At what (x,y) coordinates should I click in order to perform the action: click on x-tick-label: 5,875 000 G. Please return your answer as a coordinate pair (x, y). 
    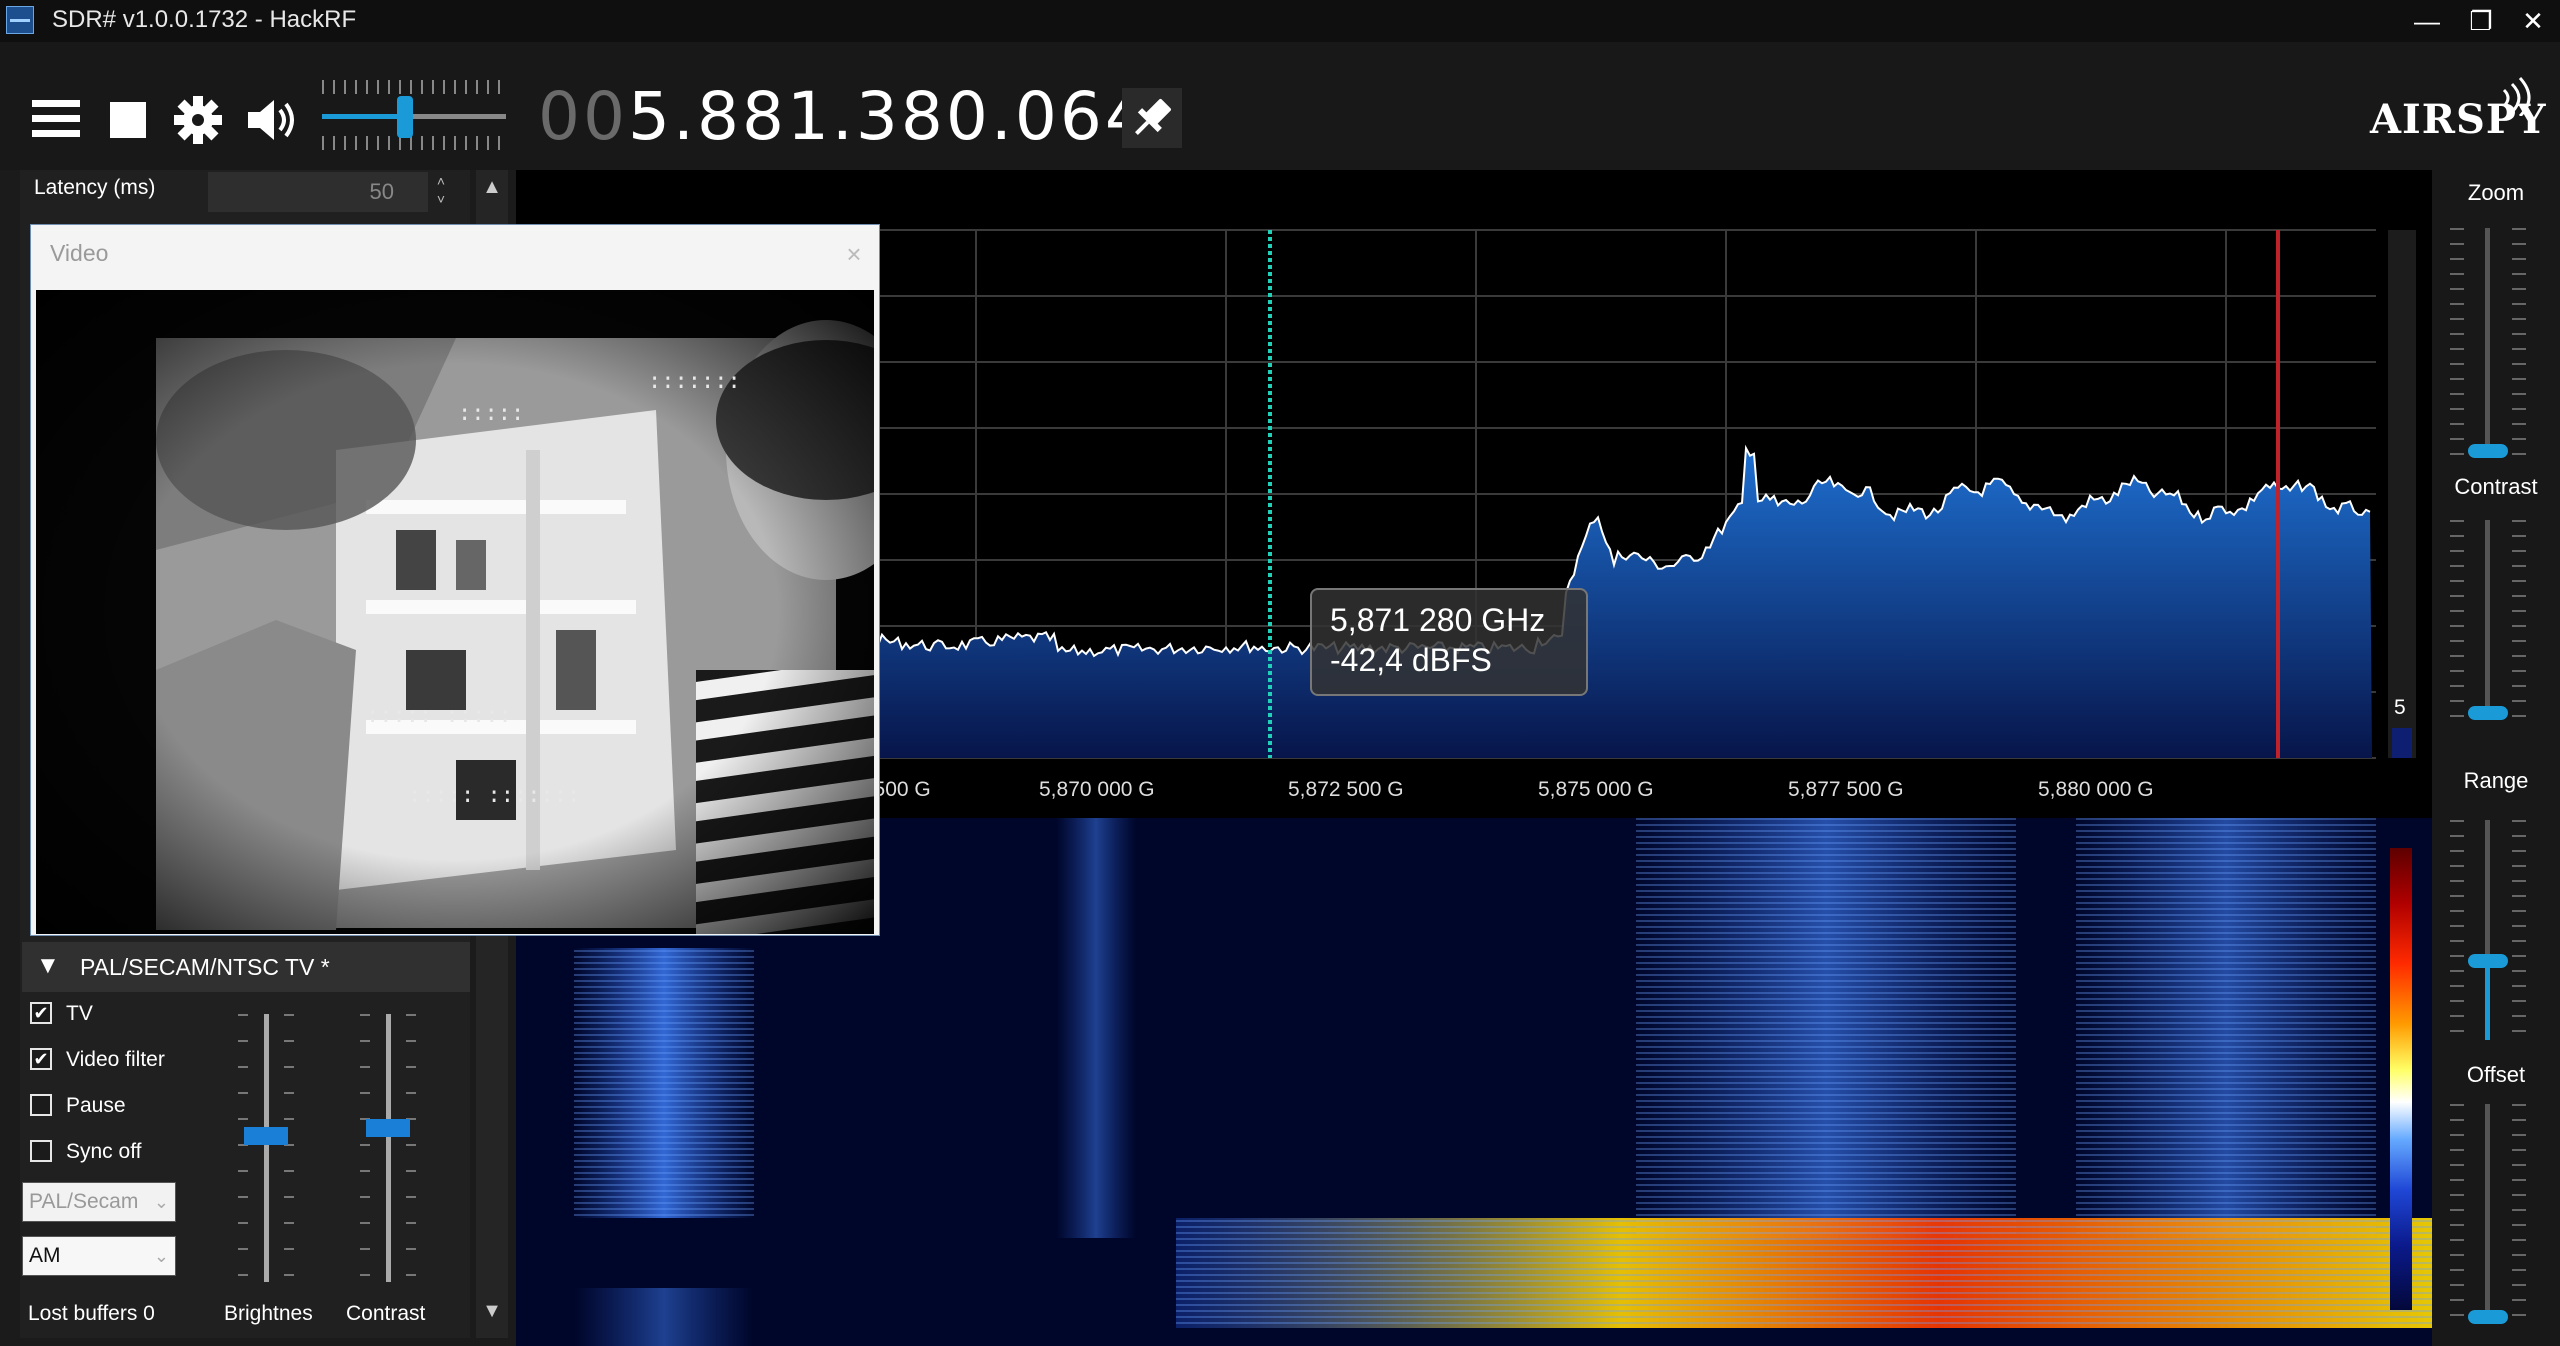
    Looking at the image, I should click on (1596, 789).